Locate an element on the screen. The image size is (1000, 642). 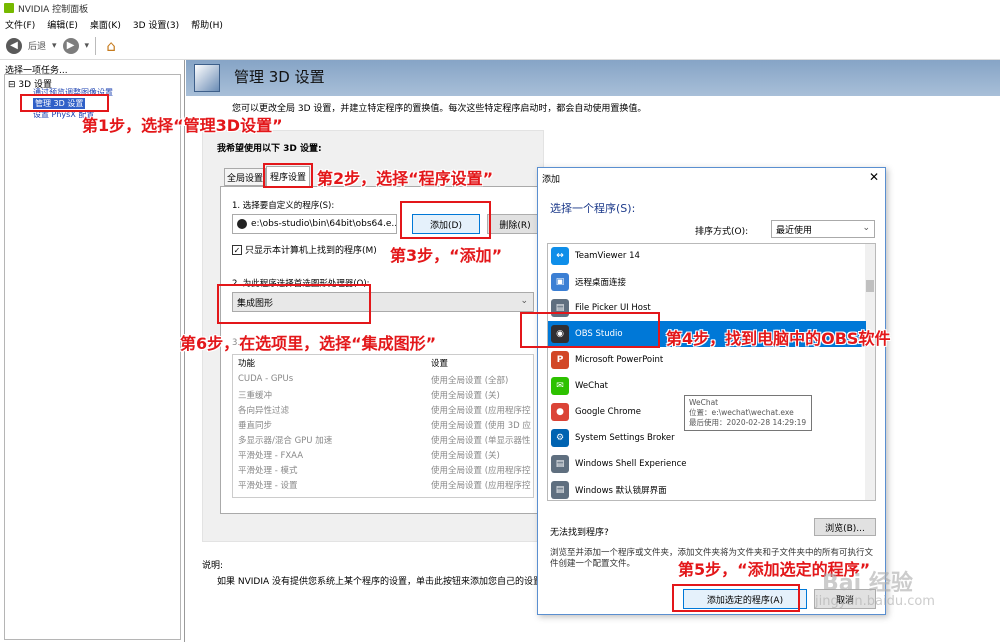
program-list-item: ▣ 远程桌面连接 is located at coordinates (707, 282).